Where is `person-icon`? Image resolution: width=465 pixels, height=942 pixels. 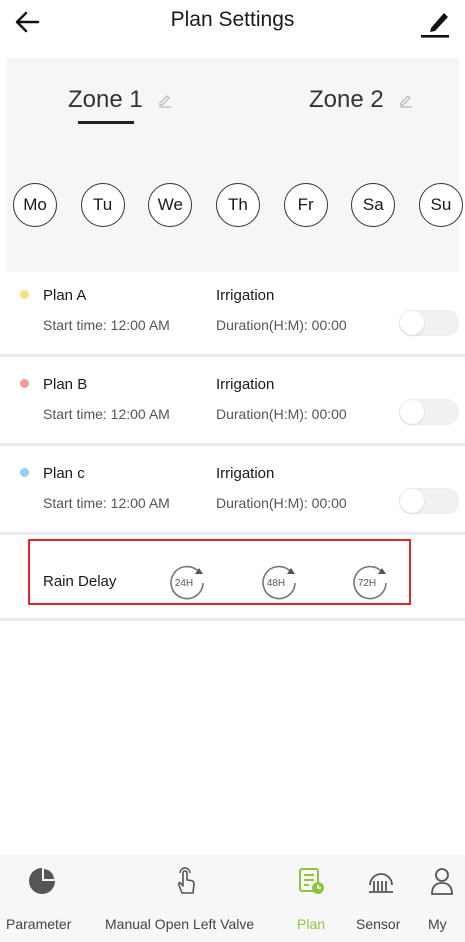 person-icon is located at coordinates (442, 881).